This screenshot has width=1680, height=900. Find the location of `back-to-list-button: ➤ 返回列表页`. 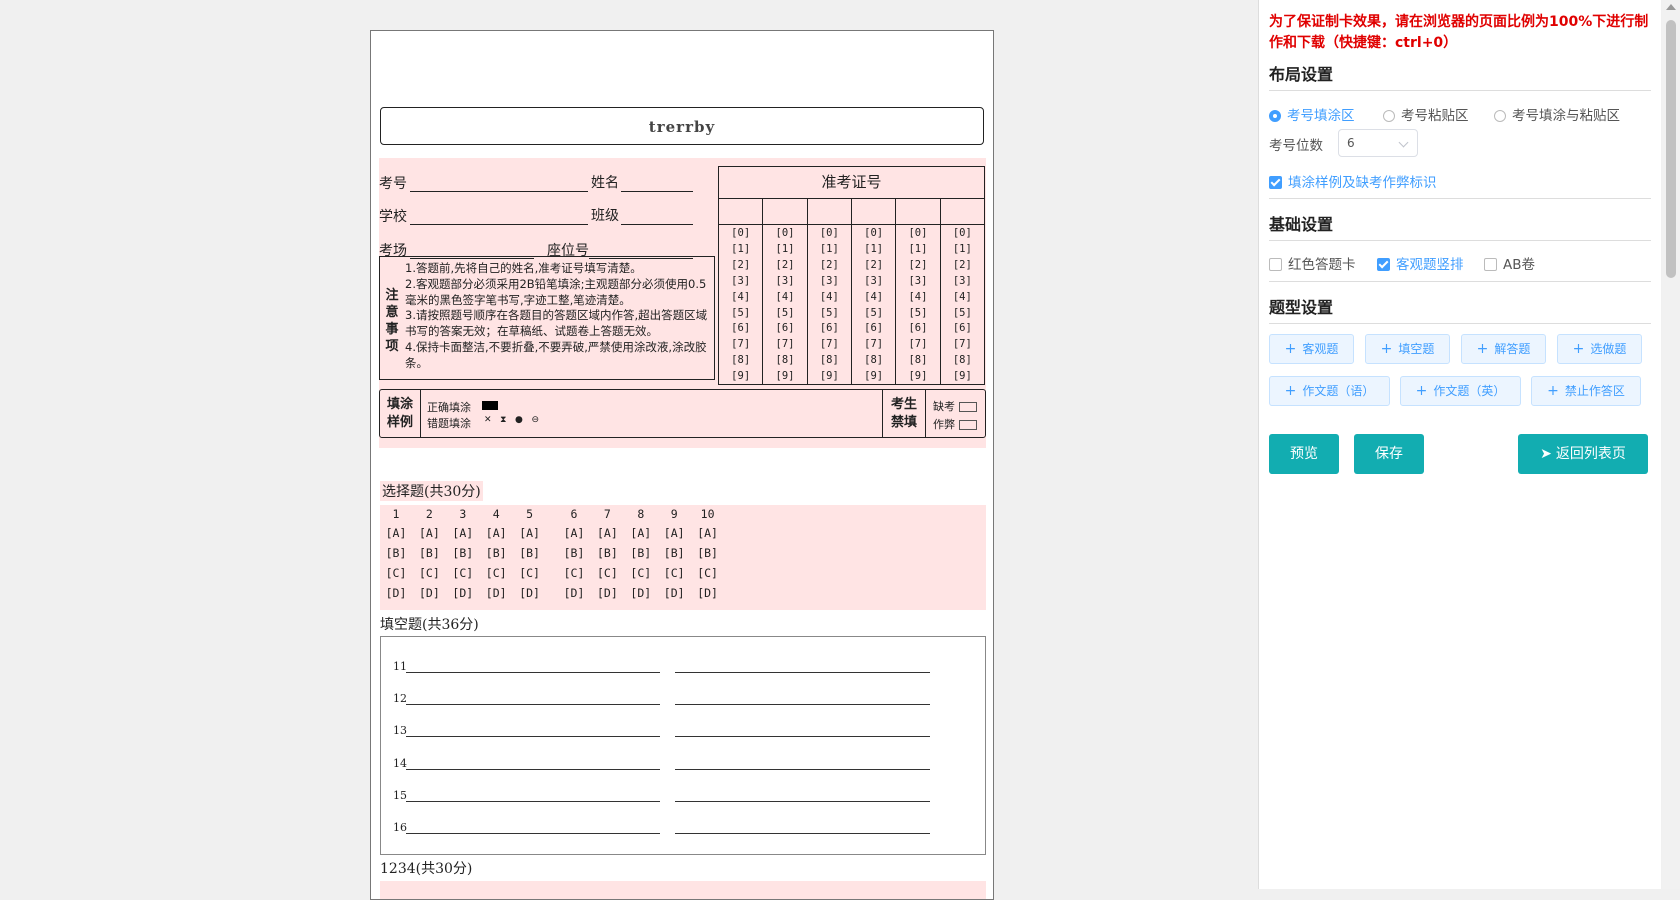

back-to-list-button: ➤ 返回列表页 is located at coordinates (1583, 454).